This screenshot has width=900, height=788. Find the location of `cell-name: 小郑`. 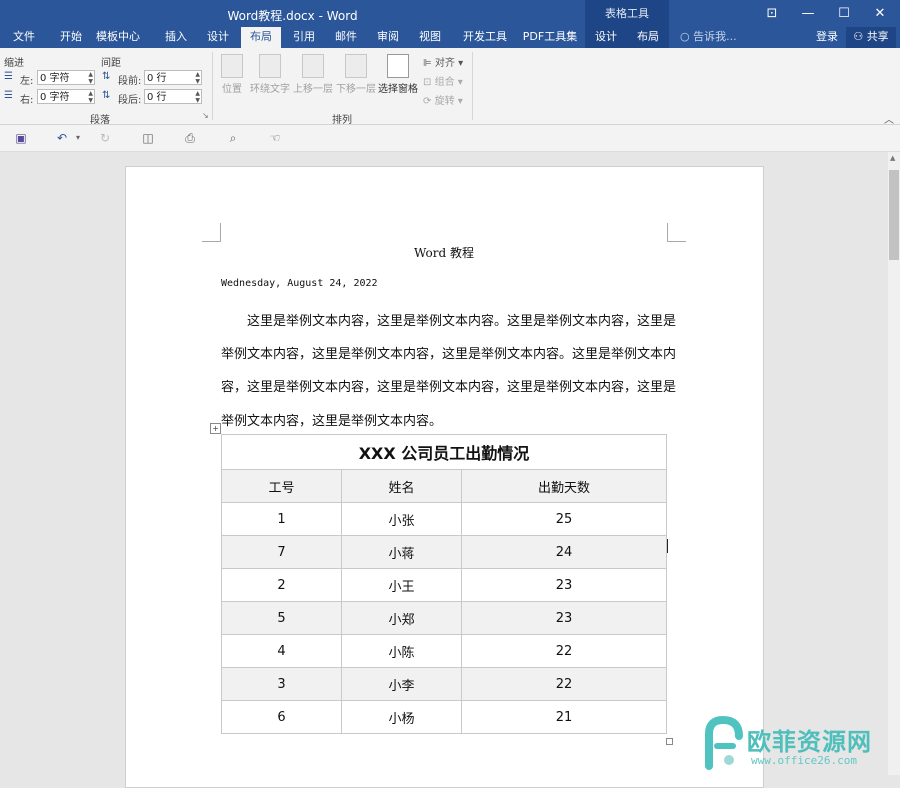

cell-name: 小郑 is located at coordinates (401, 618).